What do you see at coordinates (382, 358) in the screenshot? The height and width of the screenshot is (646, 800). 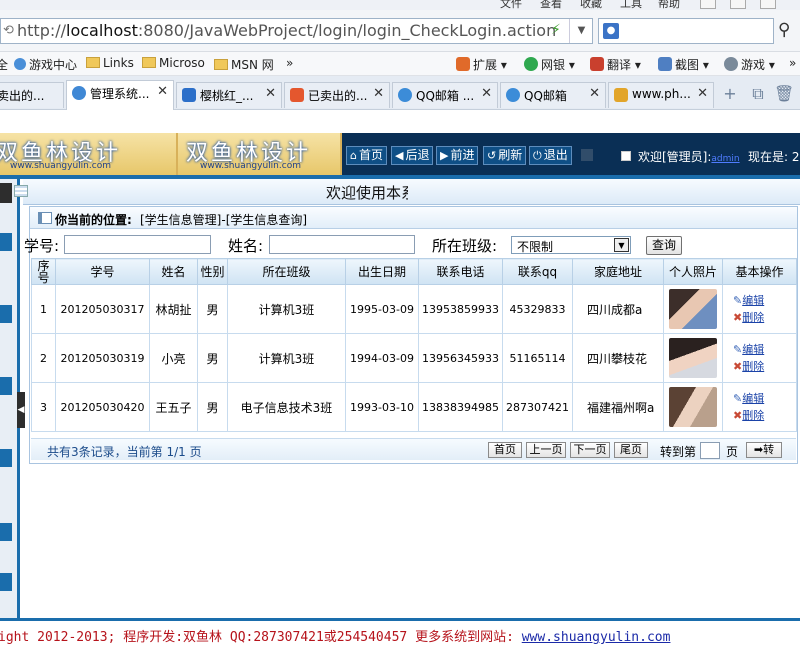 I see `cell-birth: 1994-03-09` at bounding box center [382, 358].